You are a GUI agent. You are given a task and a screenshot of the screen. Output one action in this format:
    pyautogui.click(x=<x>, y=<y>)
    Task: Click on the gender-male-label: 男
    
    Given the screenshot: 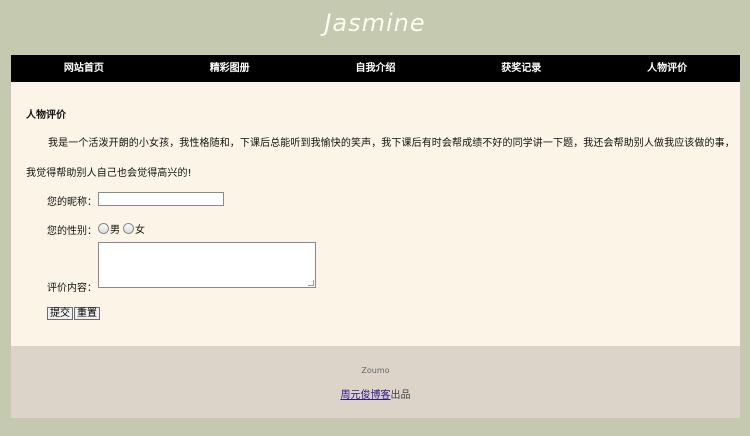 What is the action you would take?
    pyautogui.click(x=115, y=230)
    